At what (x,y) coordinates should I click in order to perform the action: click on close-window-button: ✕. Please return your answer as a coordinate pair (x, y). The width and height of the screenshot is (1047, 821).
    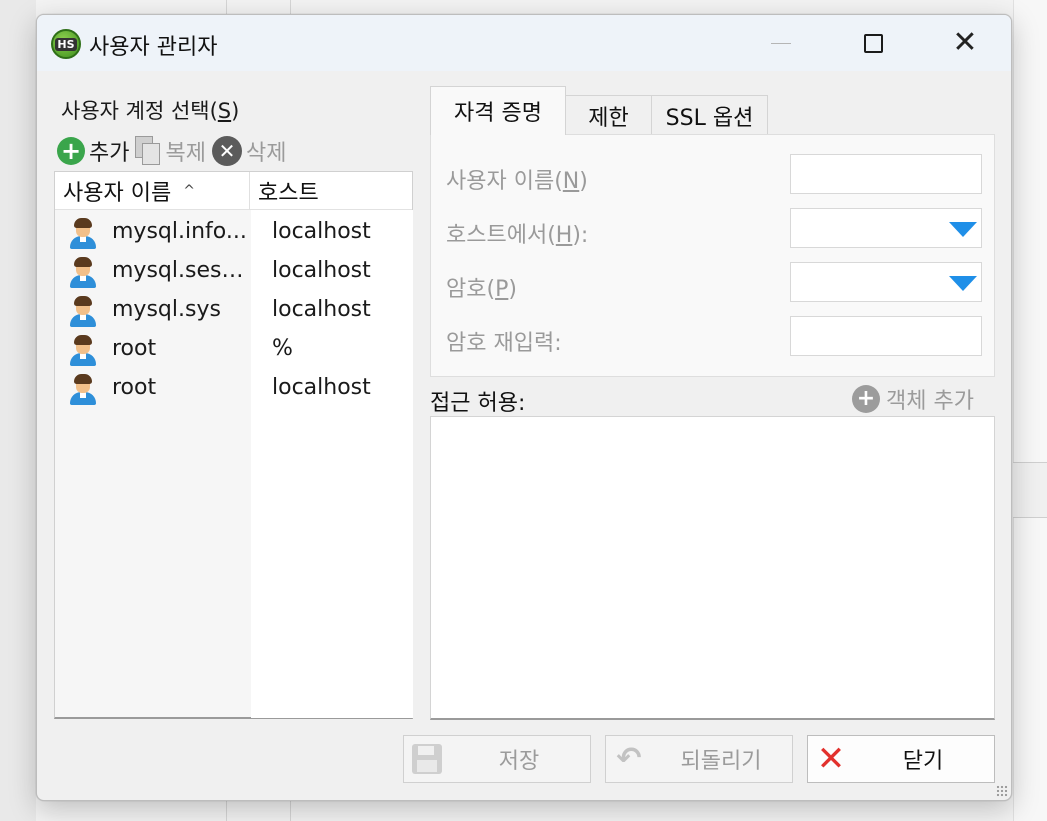
    Looking at the image, I should click on (965, 43).